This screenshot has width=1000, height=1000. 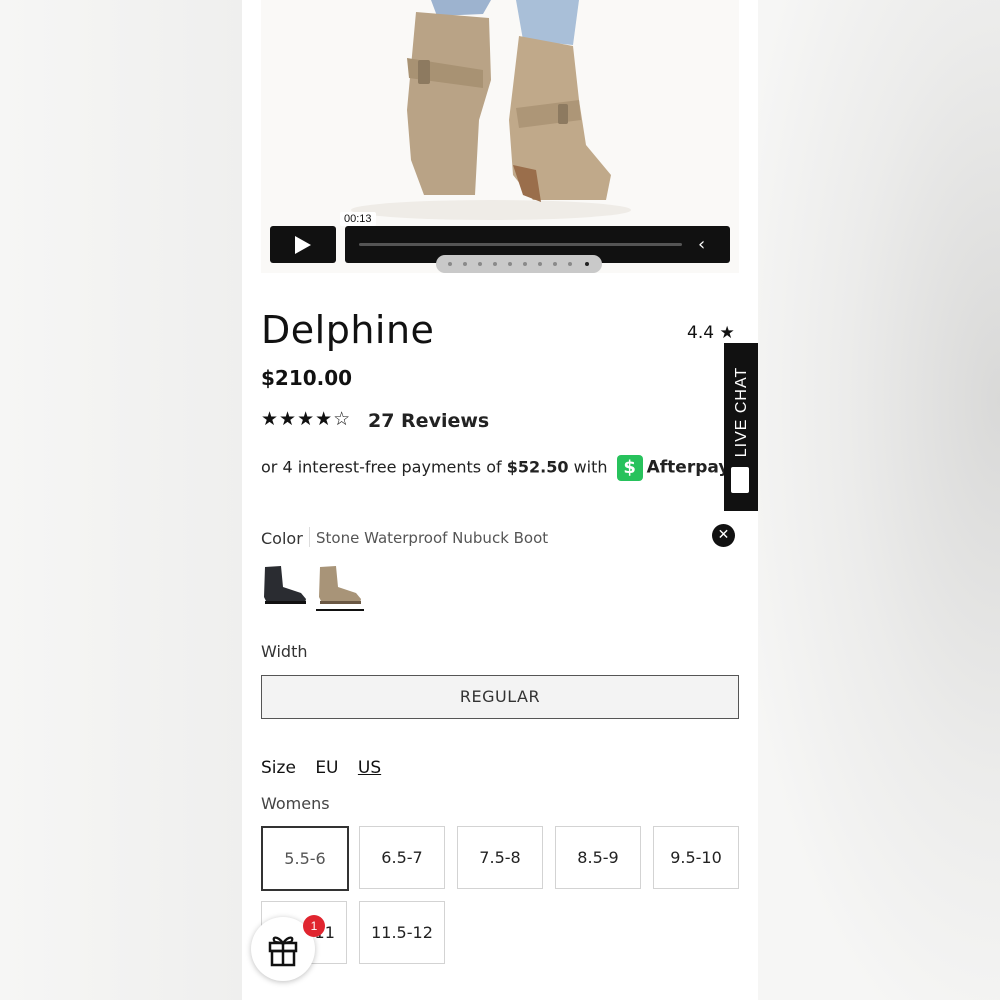 What do you see at coordinates (282, 538) in the screenshot?
I see `color-label: Color` at bounding box center [282, 538].